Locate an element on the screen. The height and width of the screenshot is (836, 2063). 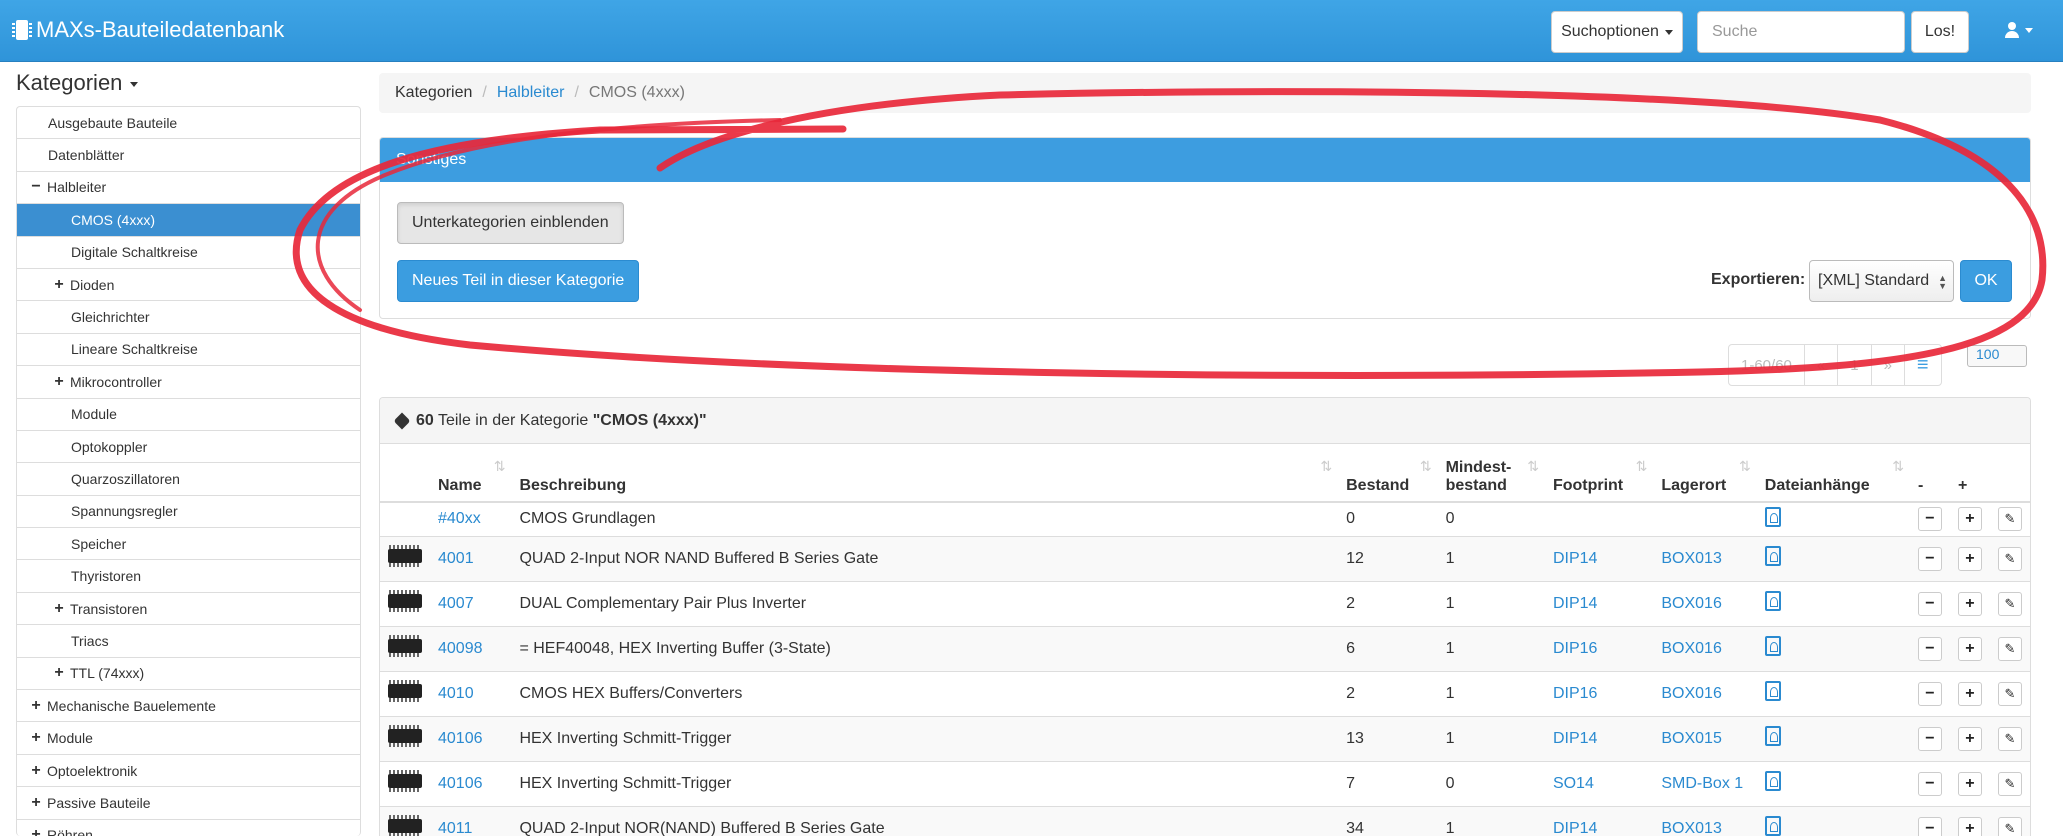
collapse-icon: − is located at coordinates (36, 187).